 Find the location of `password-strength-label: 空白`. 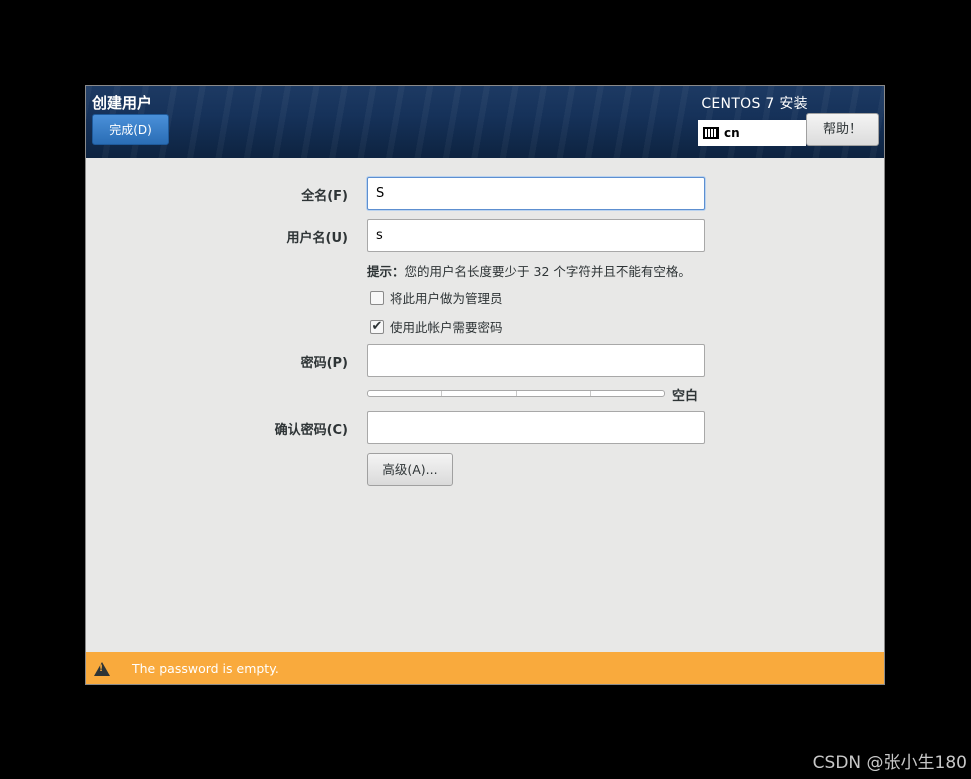

password-strength-label: 空白 is located at coordinates (685, 396).